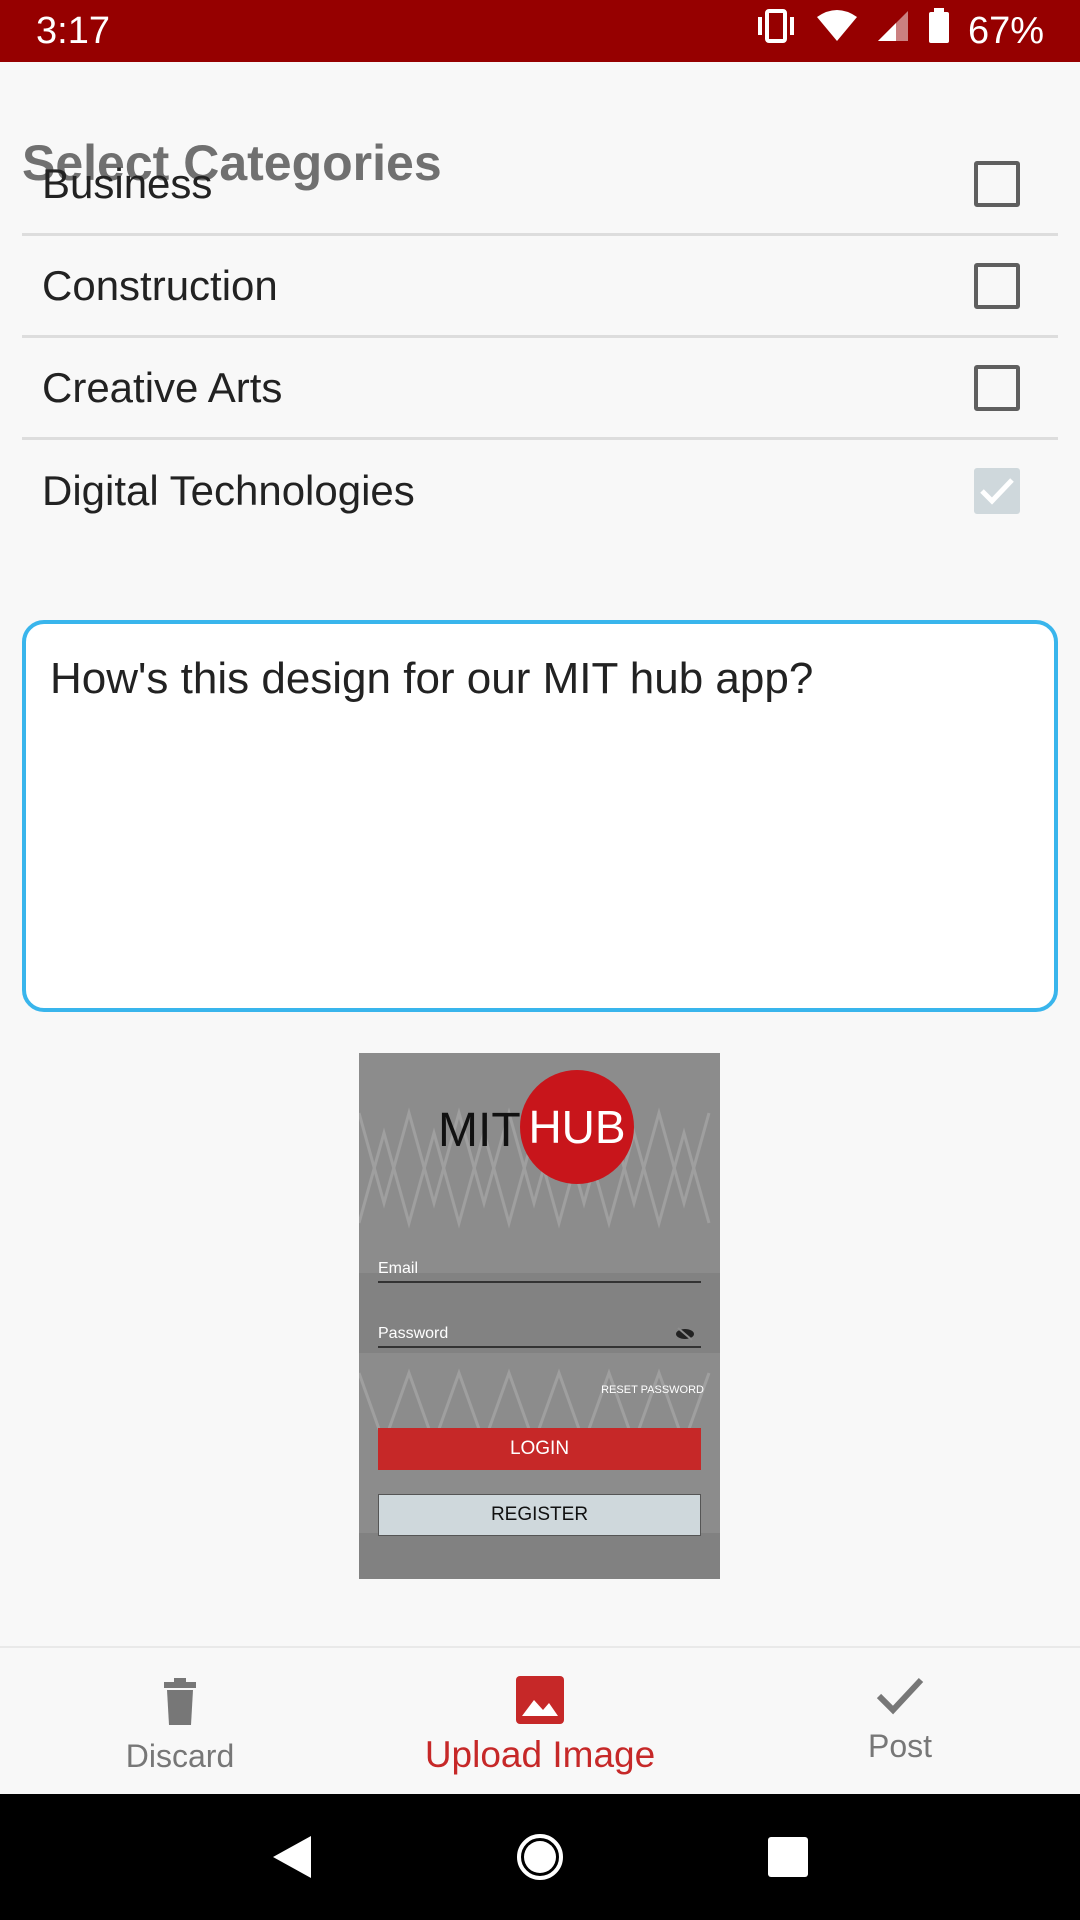 The image size is (1080, 1920). Describe the element at coordinates (788, 1857) in the screenshot. I see `recents-icon` at that location.